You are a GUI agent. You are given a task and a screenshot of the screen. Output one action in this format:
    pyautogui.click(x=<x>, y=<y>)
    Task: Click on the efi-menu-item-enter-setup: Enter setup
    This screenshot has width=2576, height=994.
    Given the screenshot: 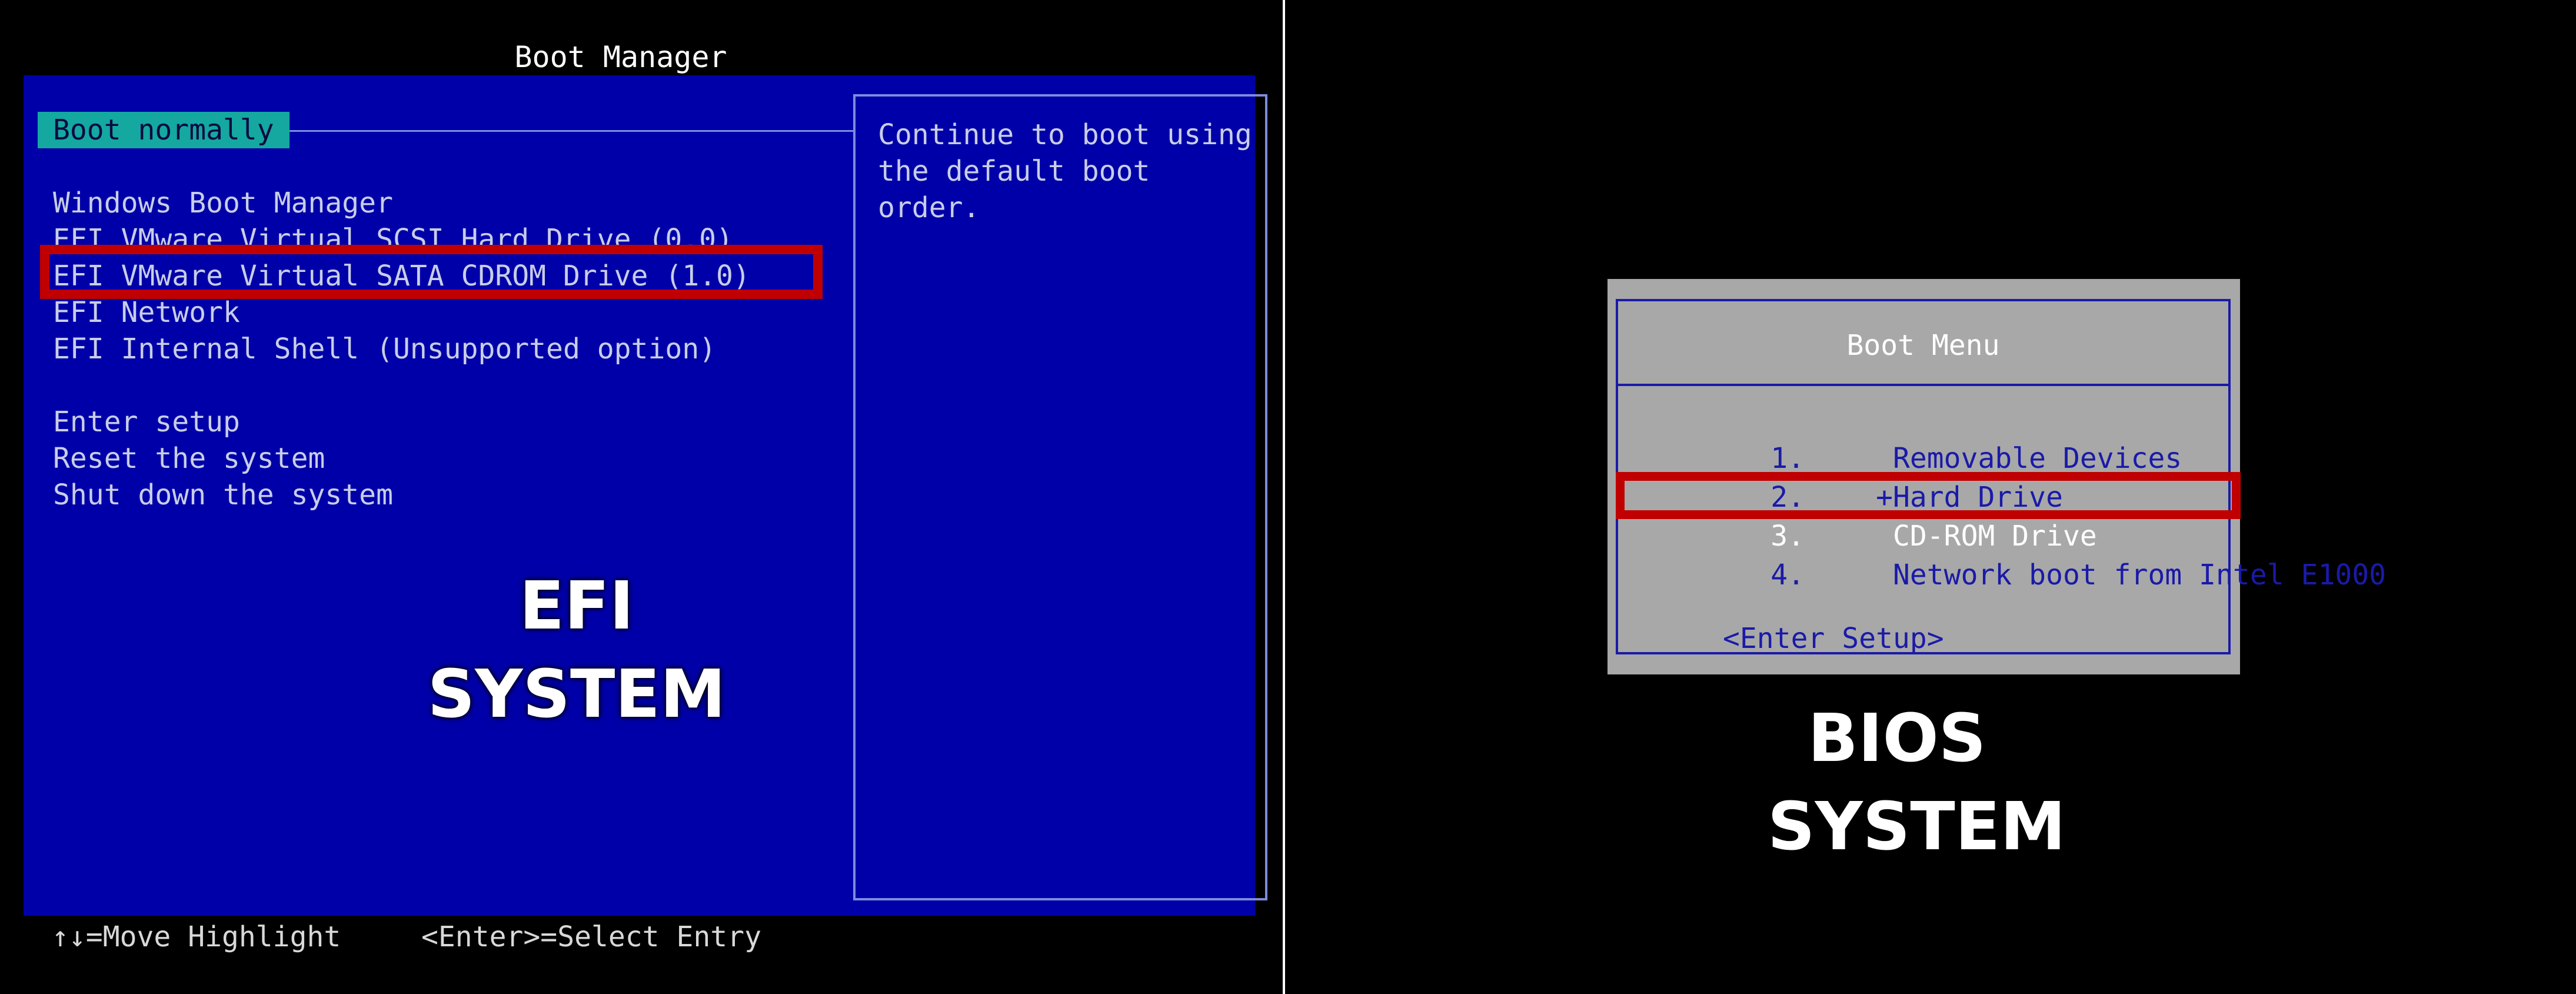 What is the action you would take?
    pyautogui.click(x=146, y=422)
    